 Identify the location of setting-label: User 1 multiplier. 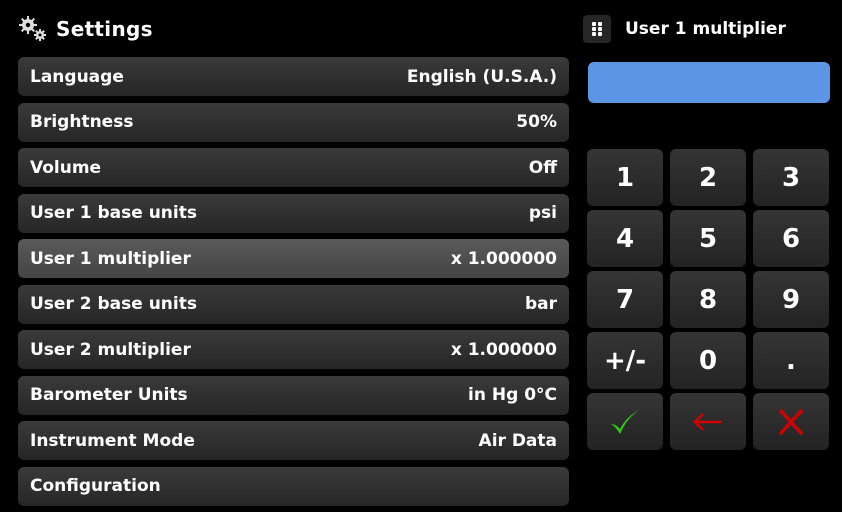
(110, 258).